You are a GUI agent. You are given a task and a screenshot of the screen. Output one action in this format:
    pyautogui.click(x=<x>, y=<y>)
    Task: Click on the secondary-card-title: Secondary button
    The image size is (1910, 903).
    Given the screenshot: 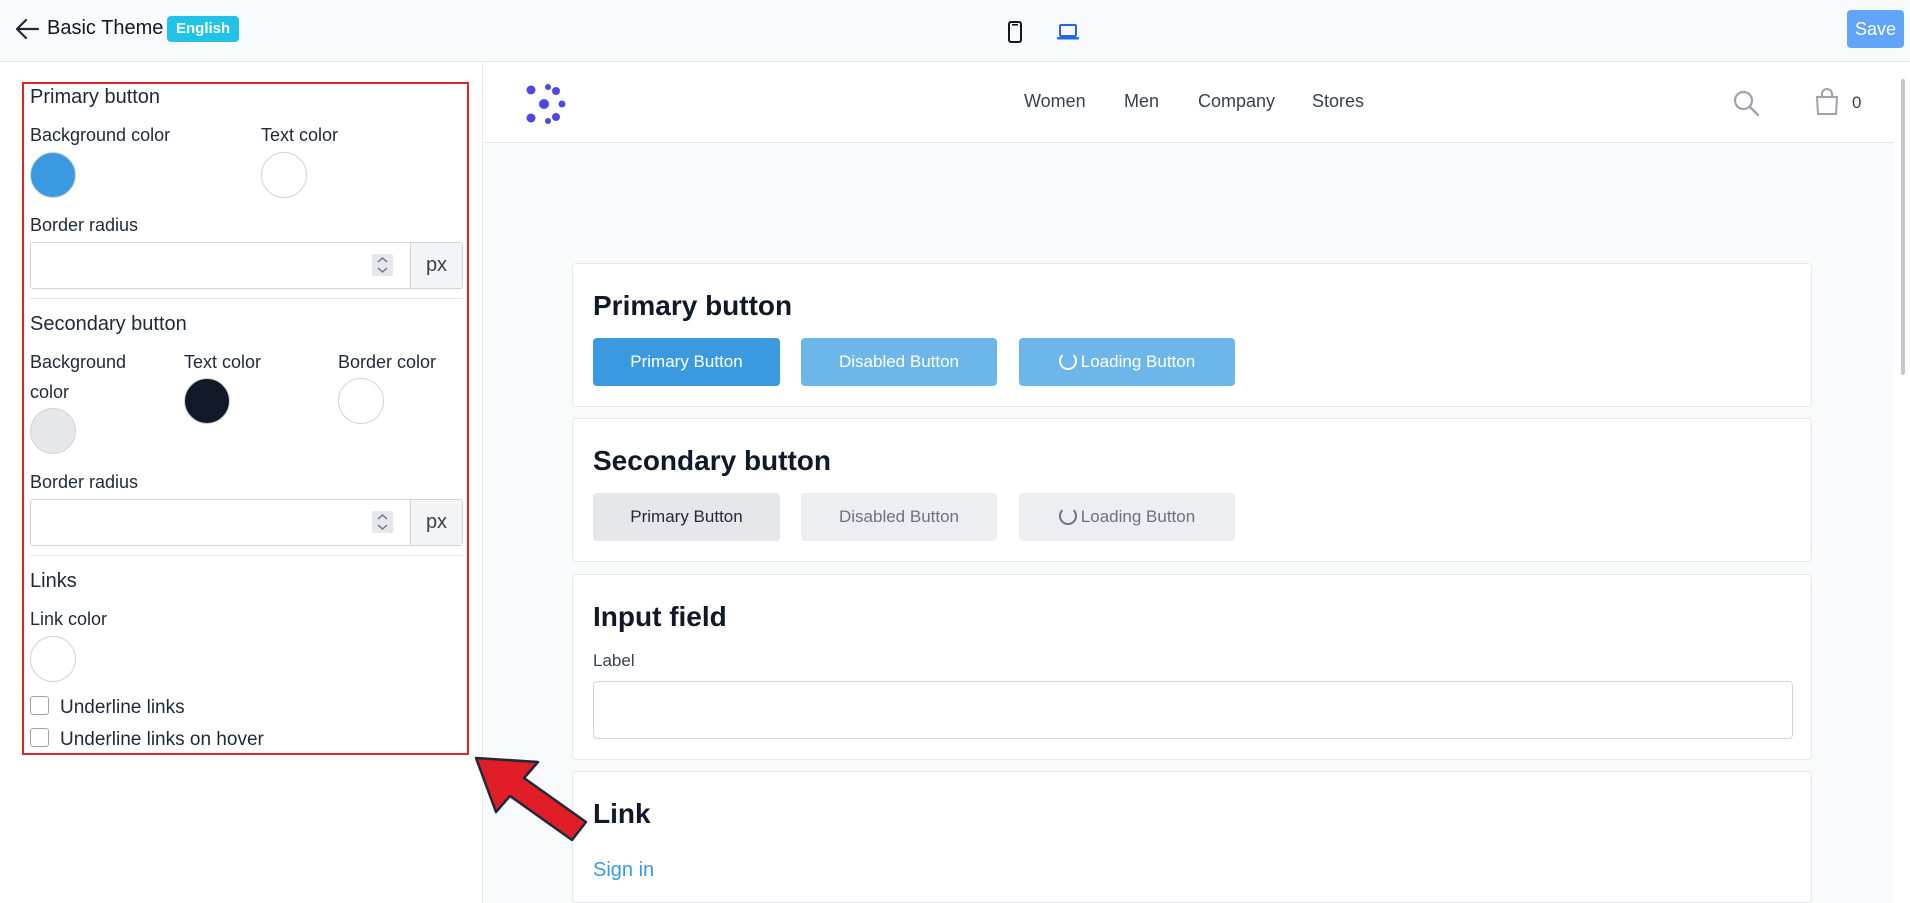 What is the action you would take?
    pyautogui.click(x=712, y=460)
    